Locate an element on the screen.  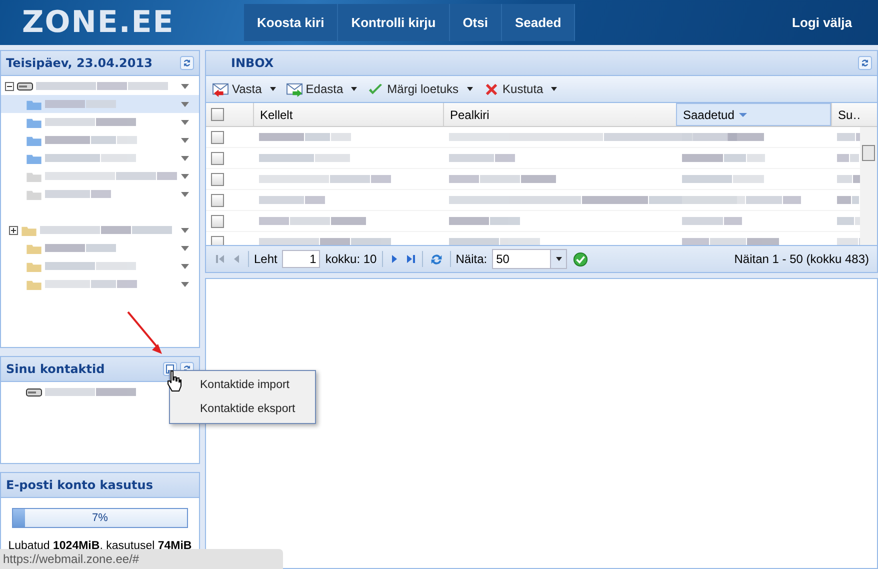
page-size-select: 50 is located at coordinates (530, 259).